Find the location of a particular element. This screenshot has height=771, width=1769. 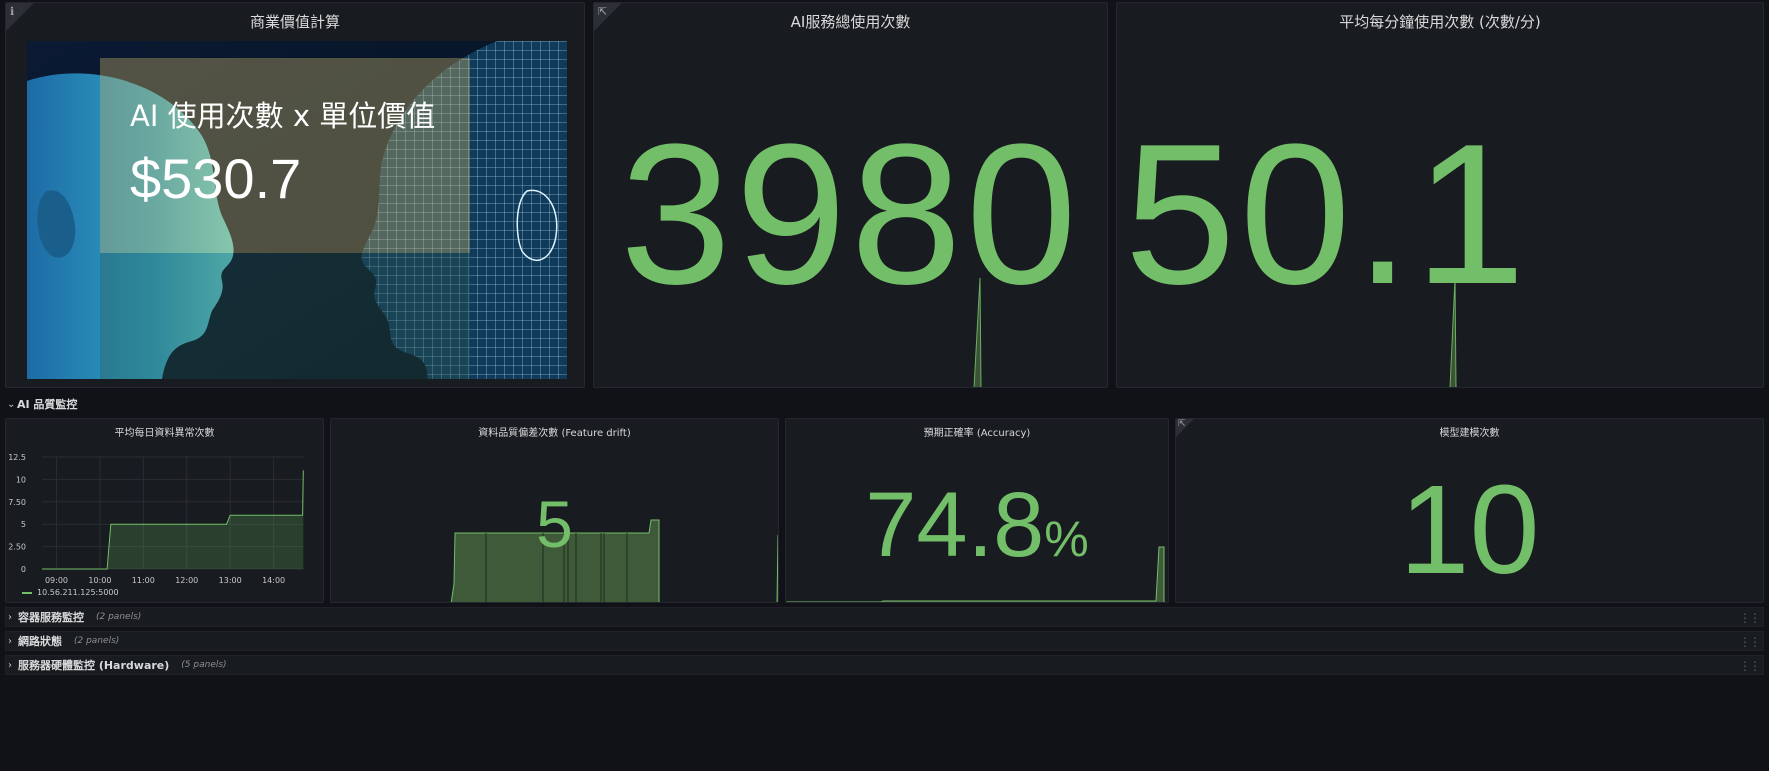

legend-label: 10.56.211.125:5000 is located at coordinates (78, 592).